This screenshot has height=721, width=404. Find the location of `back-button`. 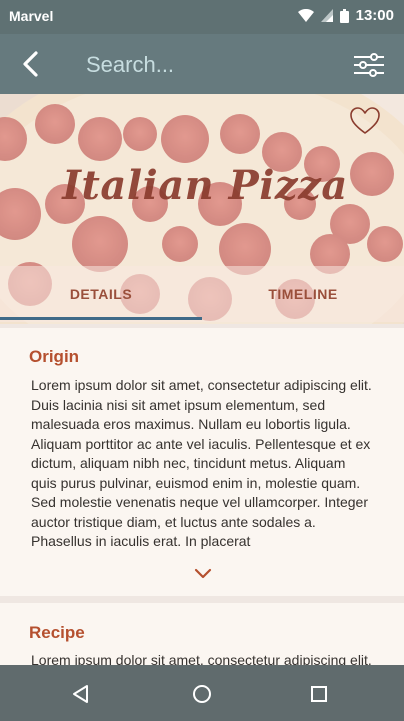

back-button is located at coordinates (30, 64).